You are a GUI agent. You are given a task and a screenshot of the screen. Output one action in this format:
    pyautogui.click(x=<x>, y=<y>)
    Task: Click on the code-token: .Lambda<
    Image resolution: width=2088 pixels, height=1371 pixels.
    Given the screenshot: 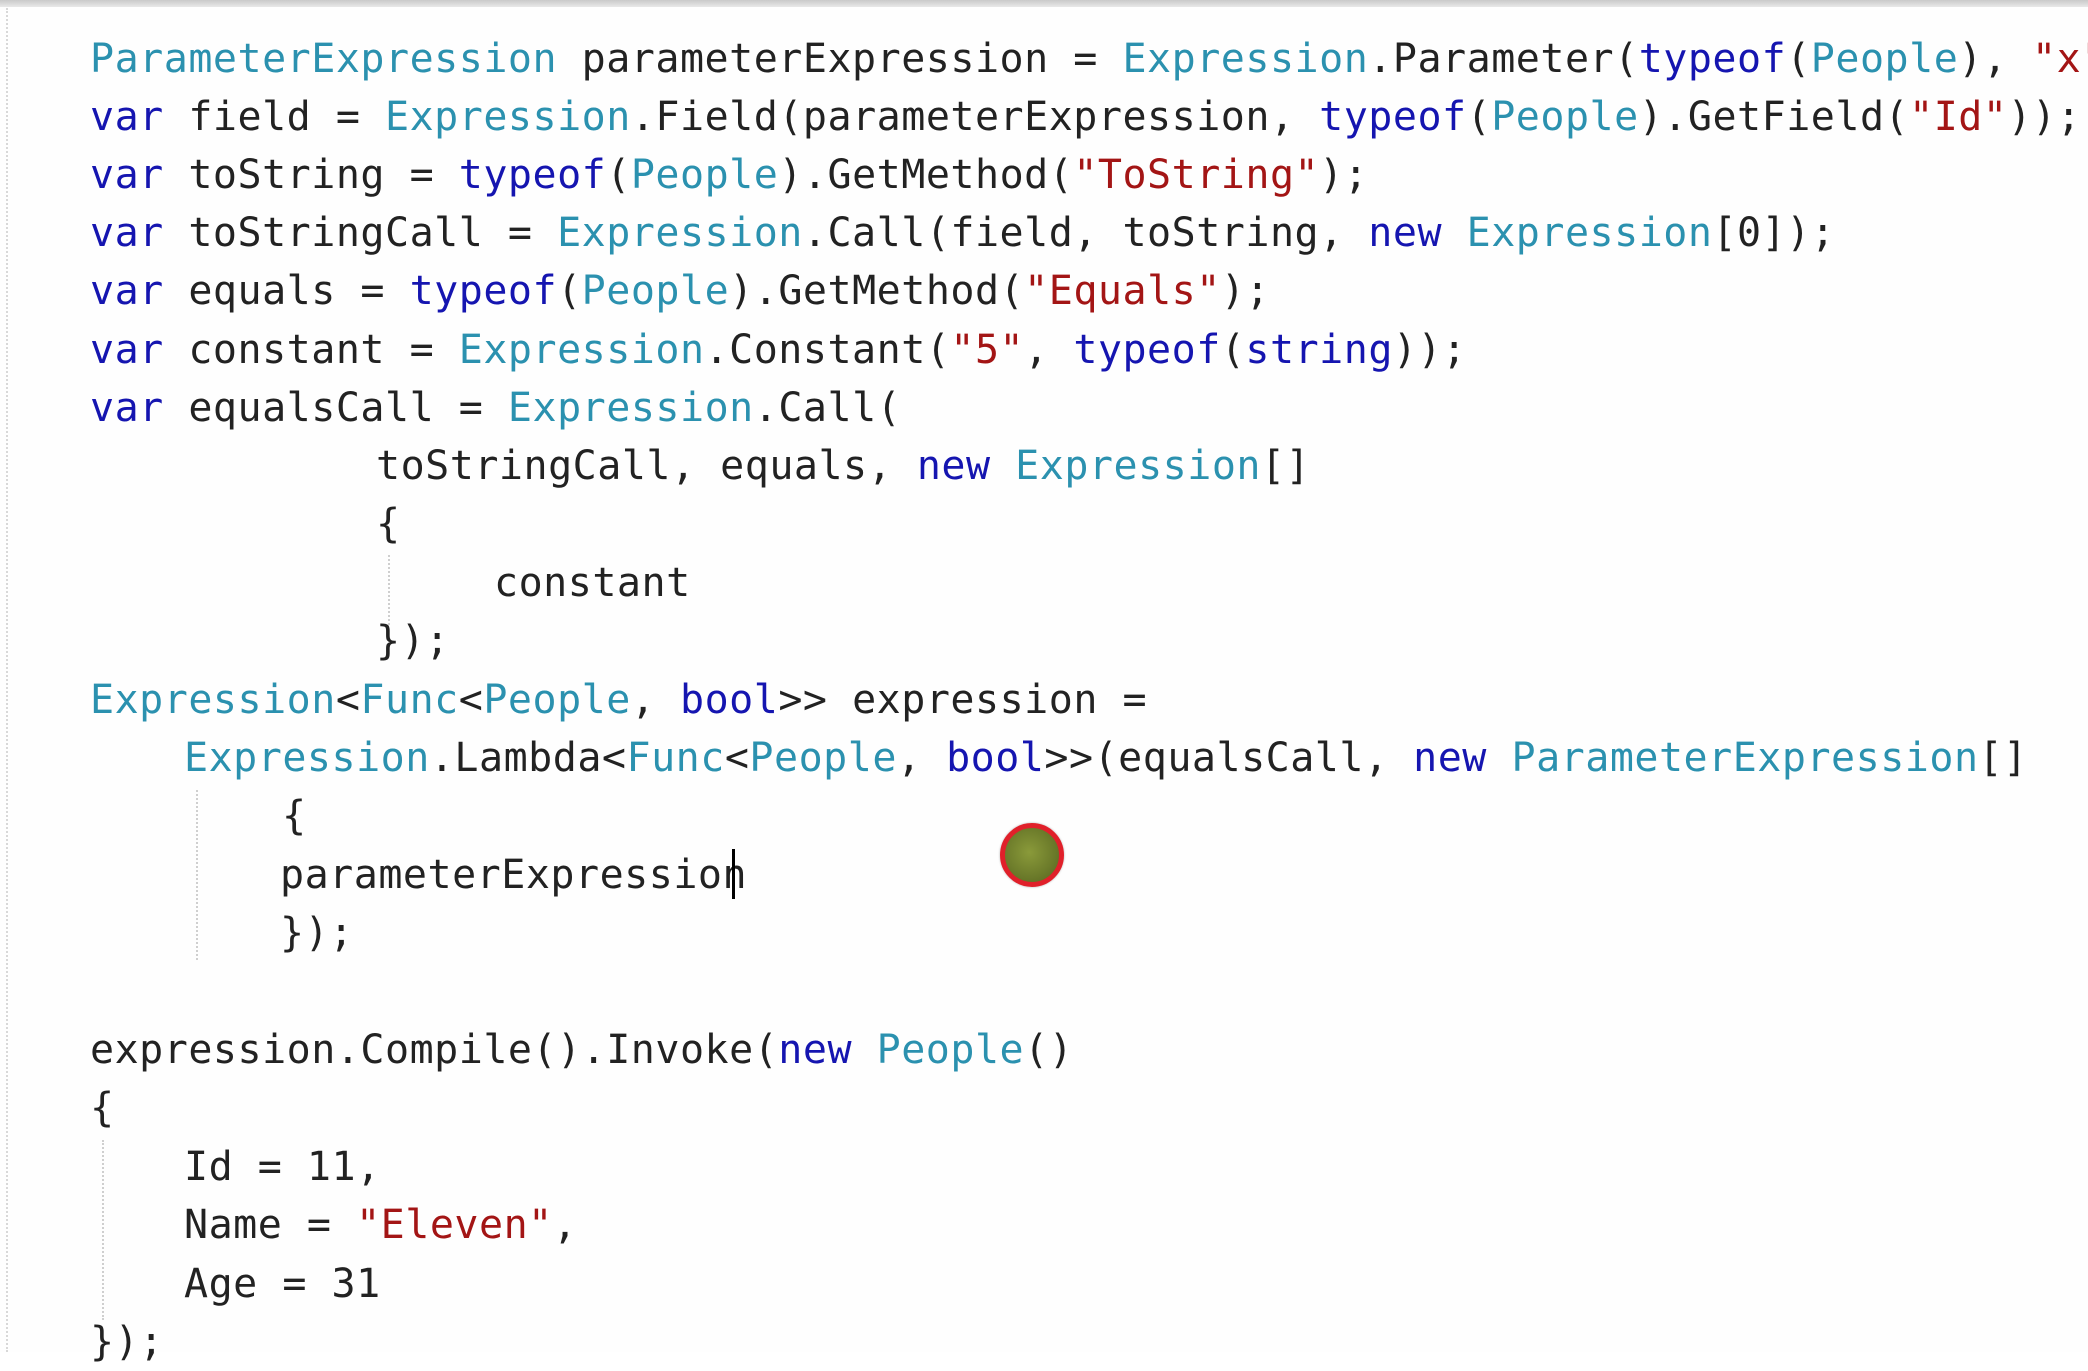 What is the action you would take?
    pyautogui.click(x=528, y=758)
    